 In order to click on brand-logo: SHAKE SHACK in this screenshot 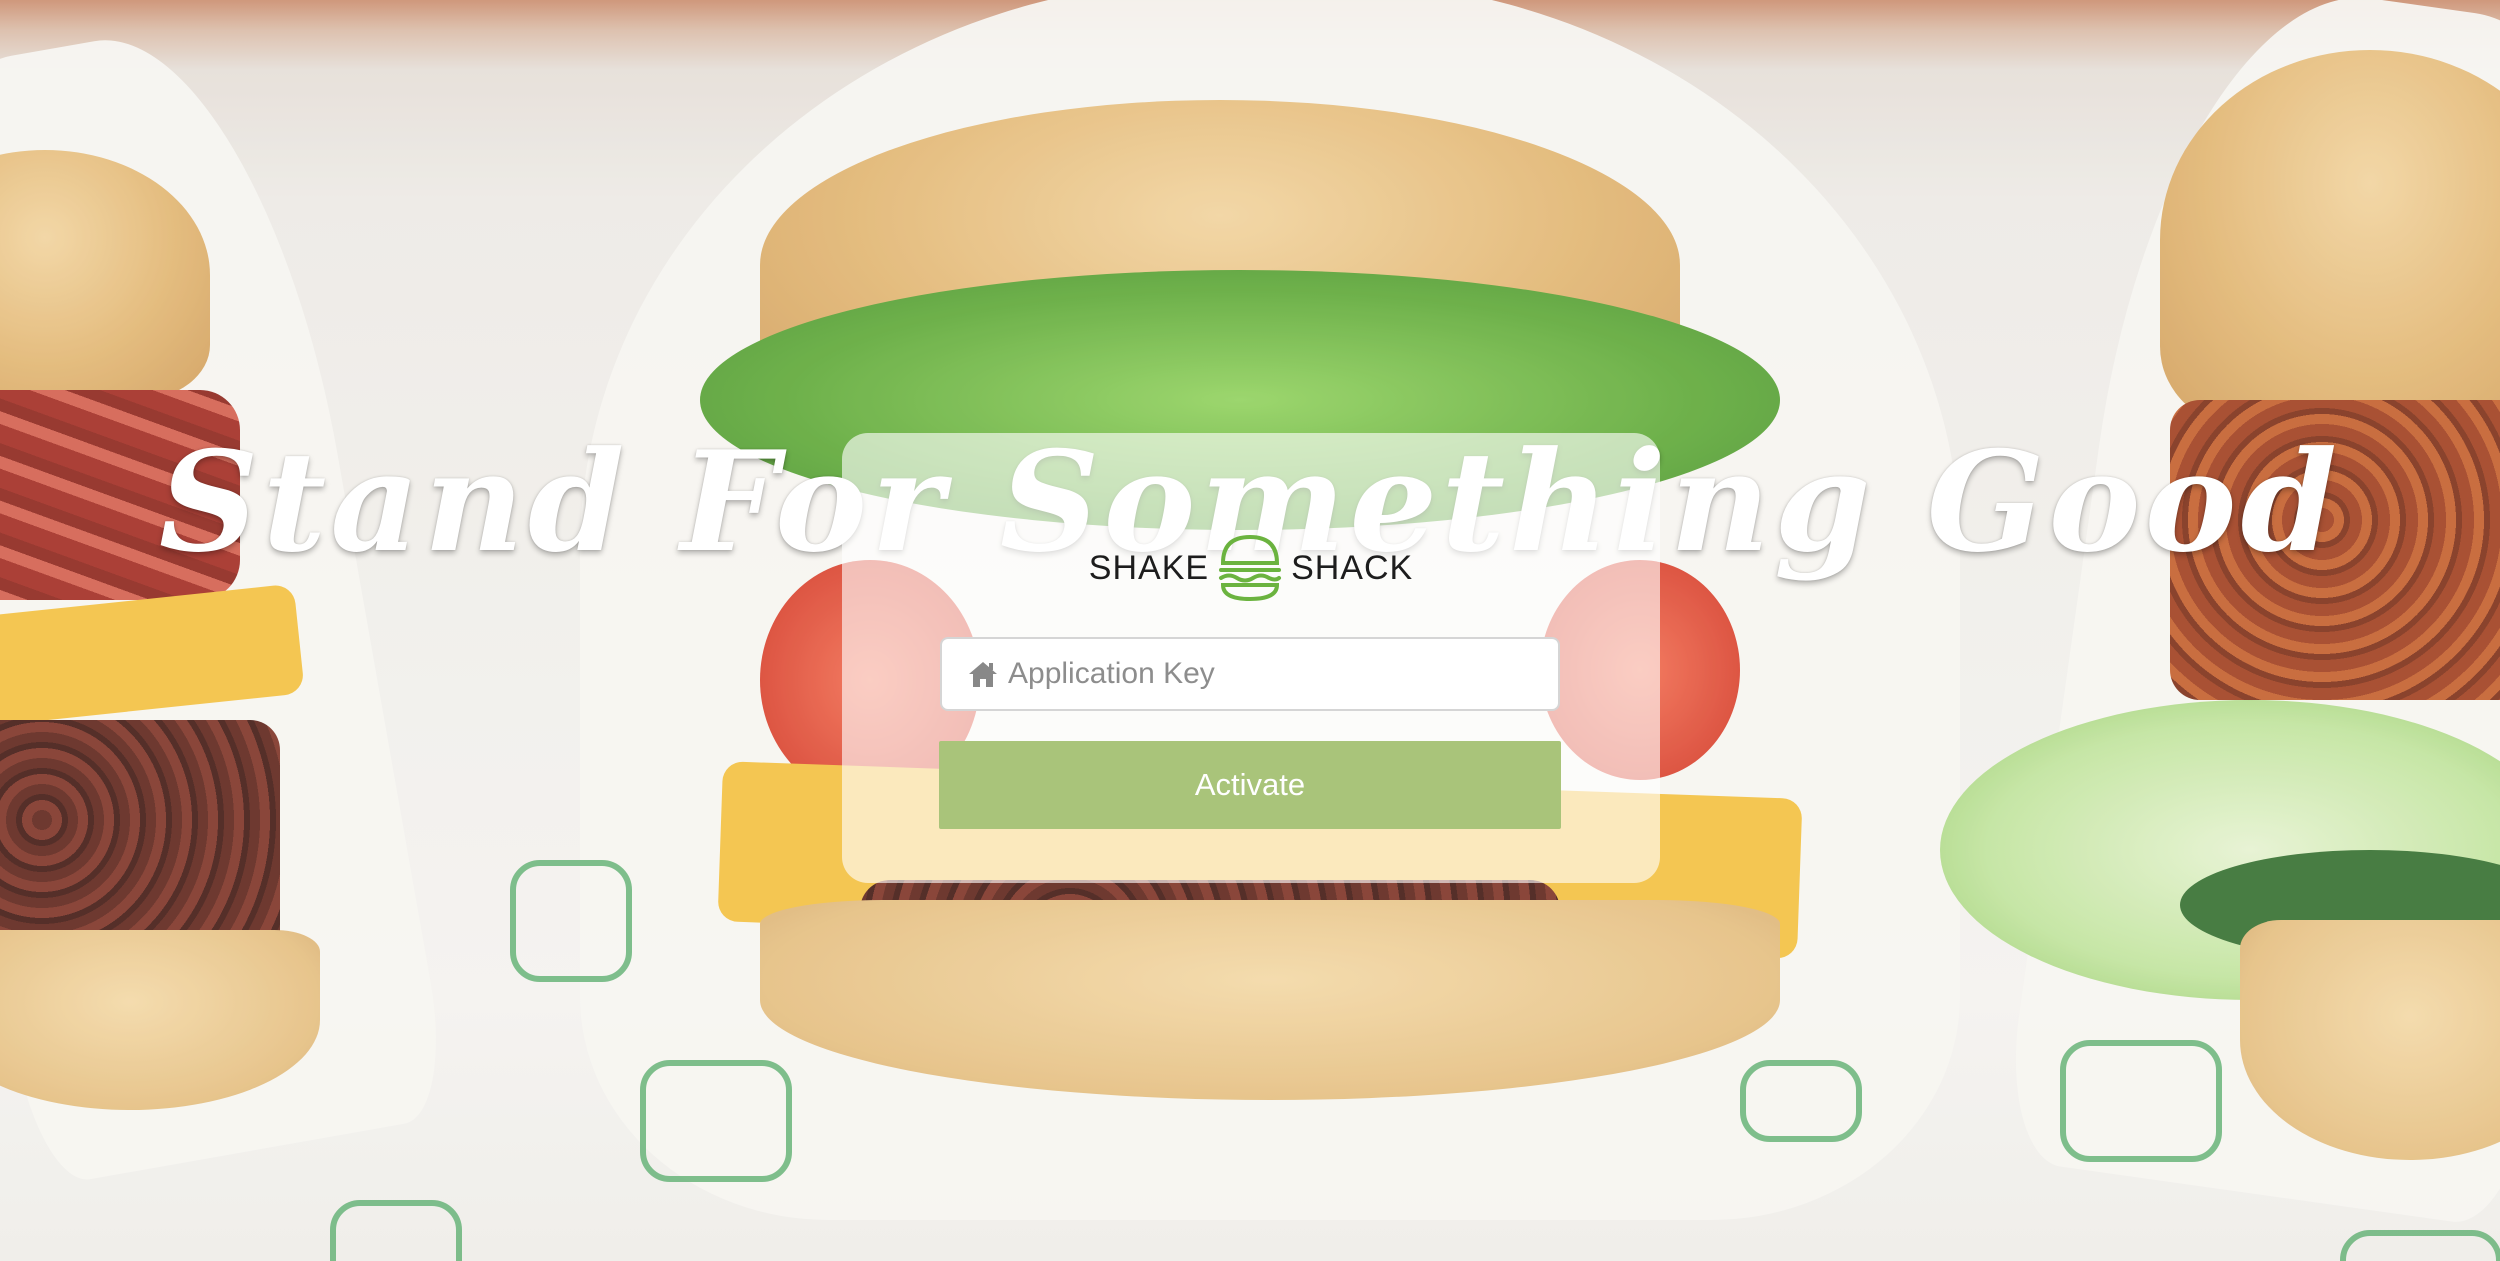, I will do `click(1251, 568)`.